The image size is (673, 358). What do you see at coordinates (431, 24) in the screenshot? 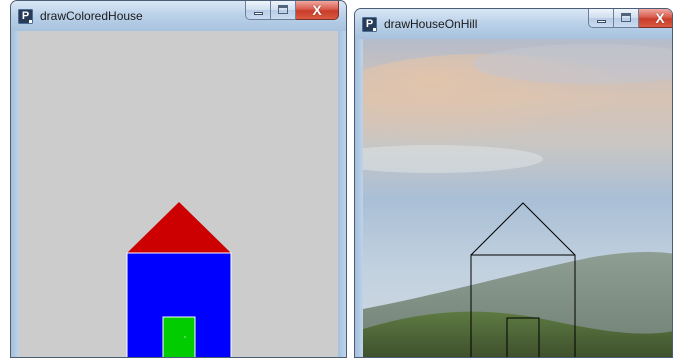
I see `window-title: drawHouseOnHill` at bounding box center [431, 24].